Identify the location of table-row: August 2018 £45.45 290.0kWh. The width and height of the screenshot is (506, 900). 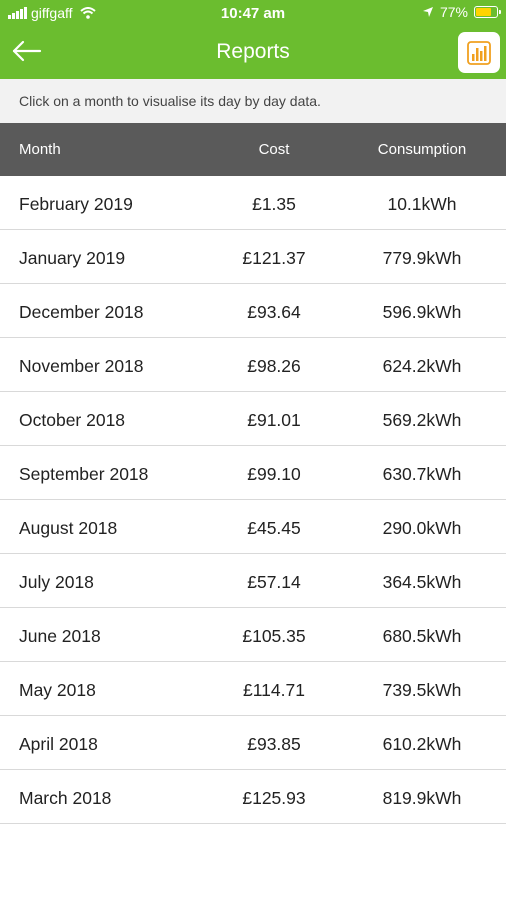
(253, 527).